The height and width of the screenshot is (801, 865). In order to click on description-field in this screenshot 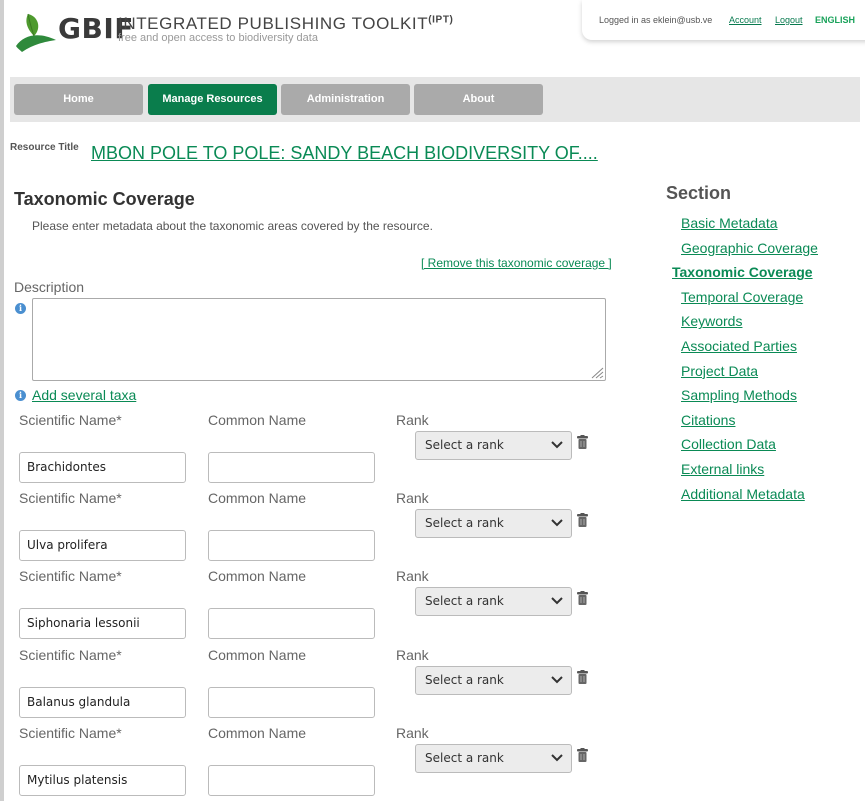, I will do `click(319, 339)`.